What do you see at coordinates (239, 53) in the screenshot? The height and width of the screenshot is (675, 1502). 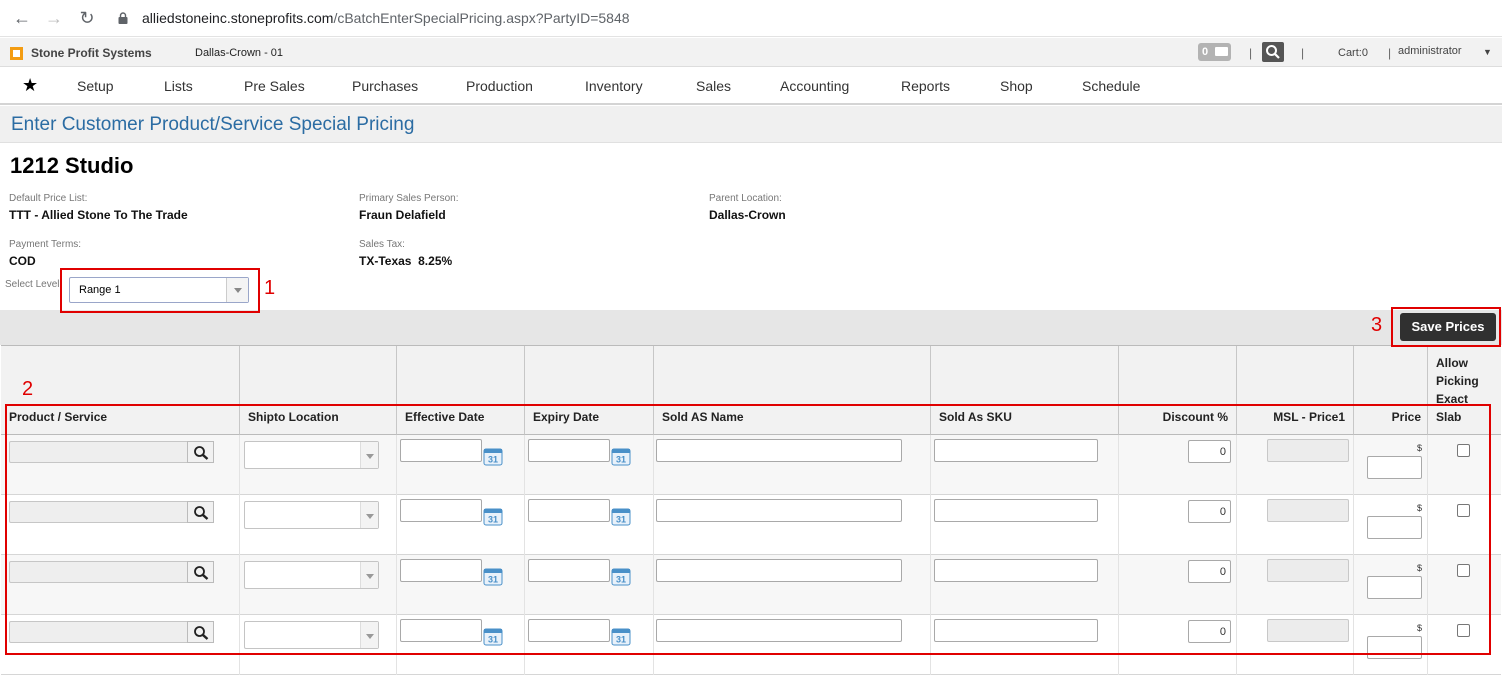 I see `current-location: Dallas-Crown - 01` at bounding box center [239, 53].